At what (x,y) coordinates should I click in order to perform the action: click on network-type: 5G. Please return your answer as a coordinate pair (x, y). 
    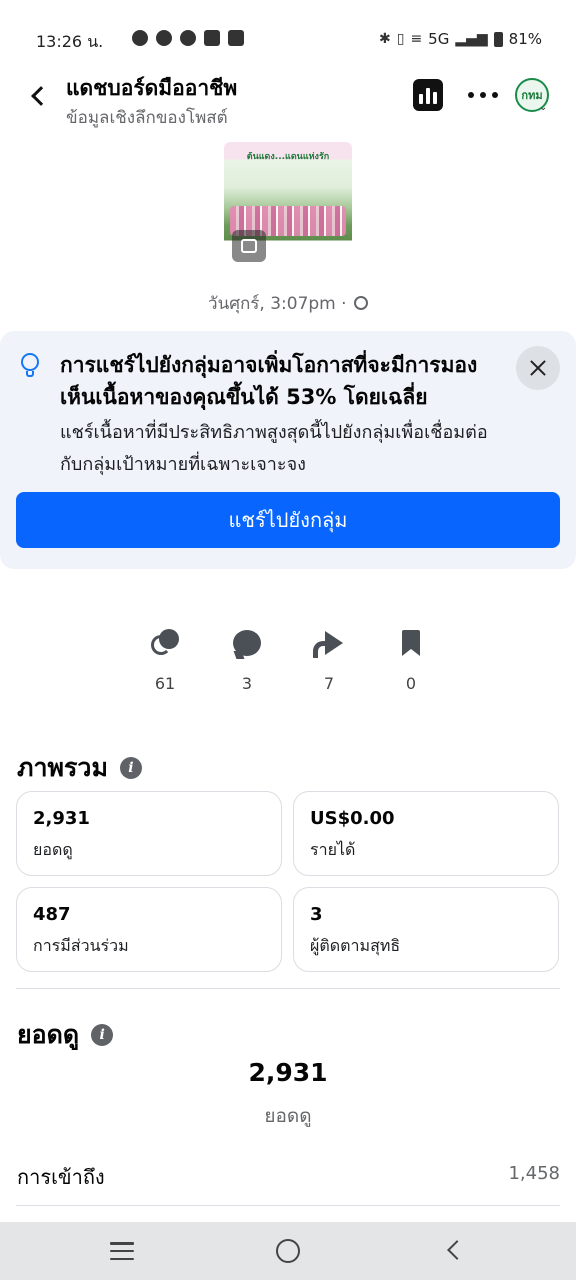
    Looking at the image, I should click on (439, 39).